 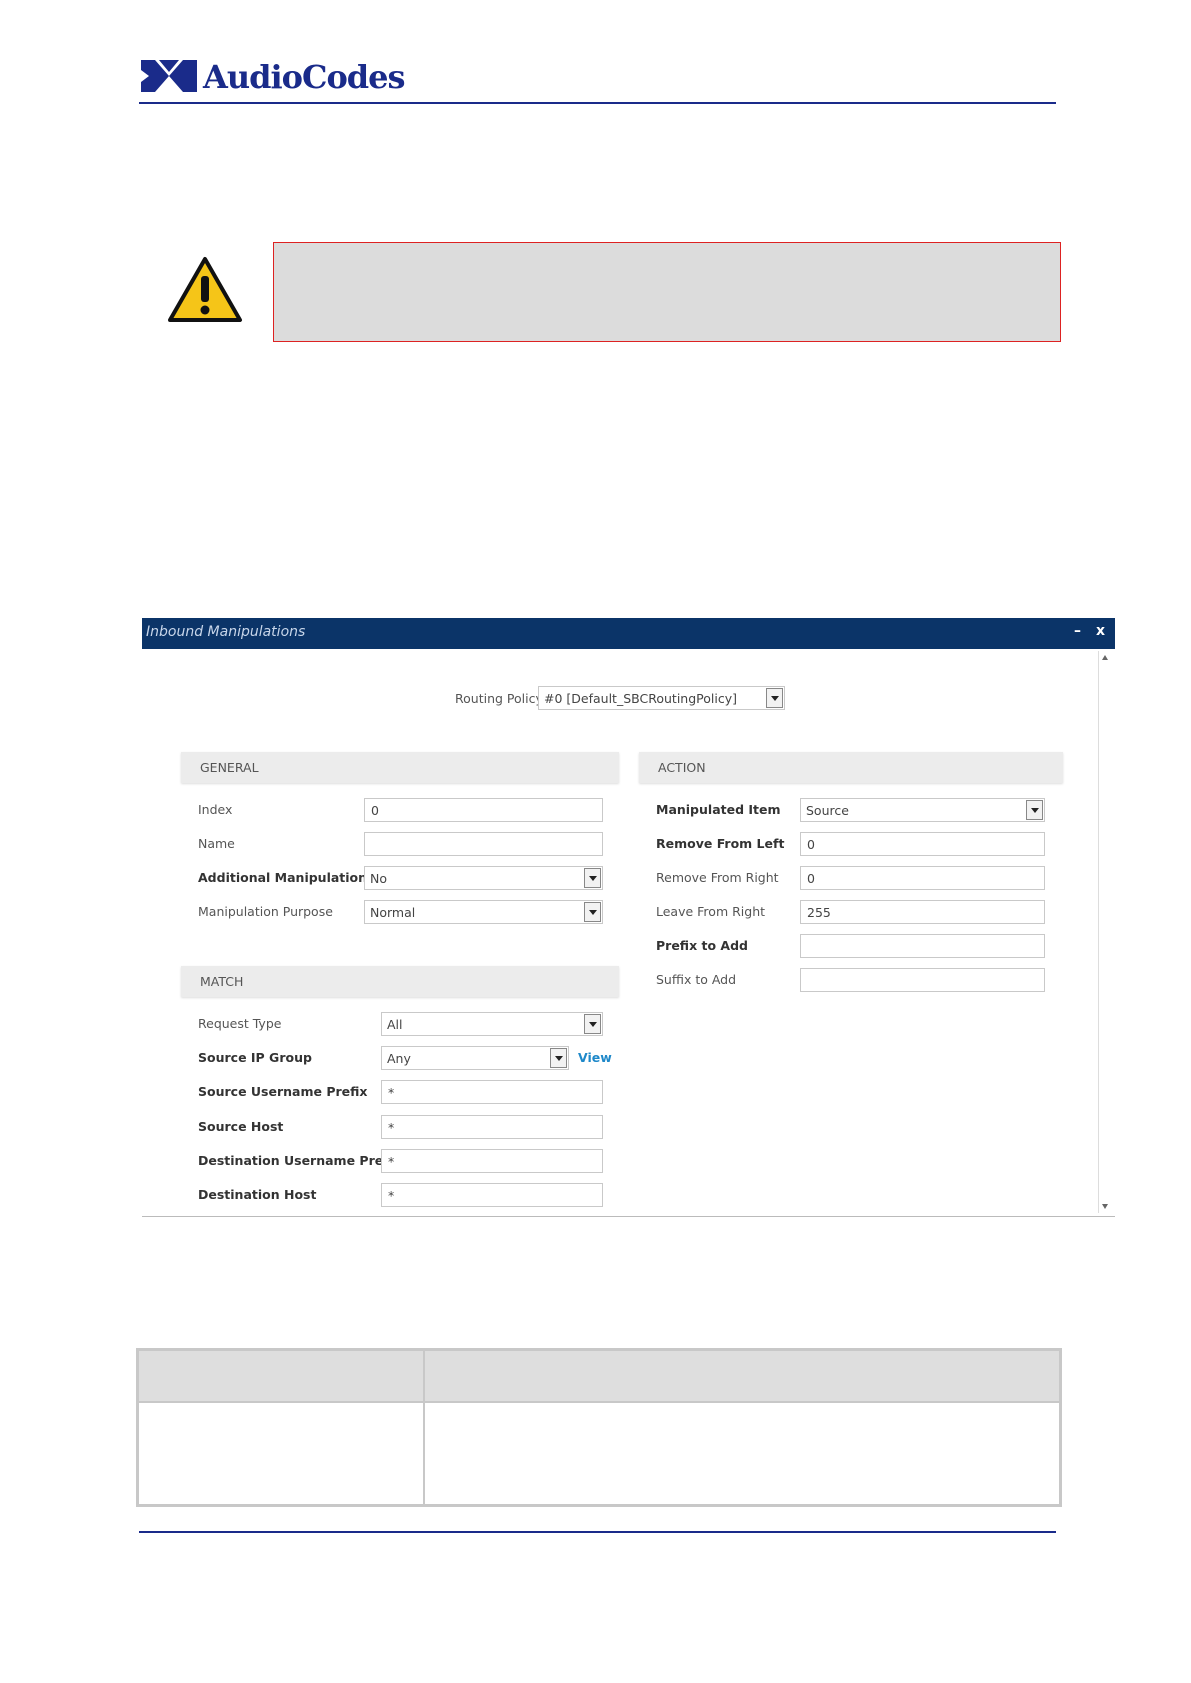 What do you see at coordinates (499, 698) in the screenshot?
I see `routing-policy-label: Routing Policy` at bounding box center [499, 698].